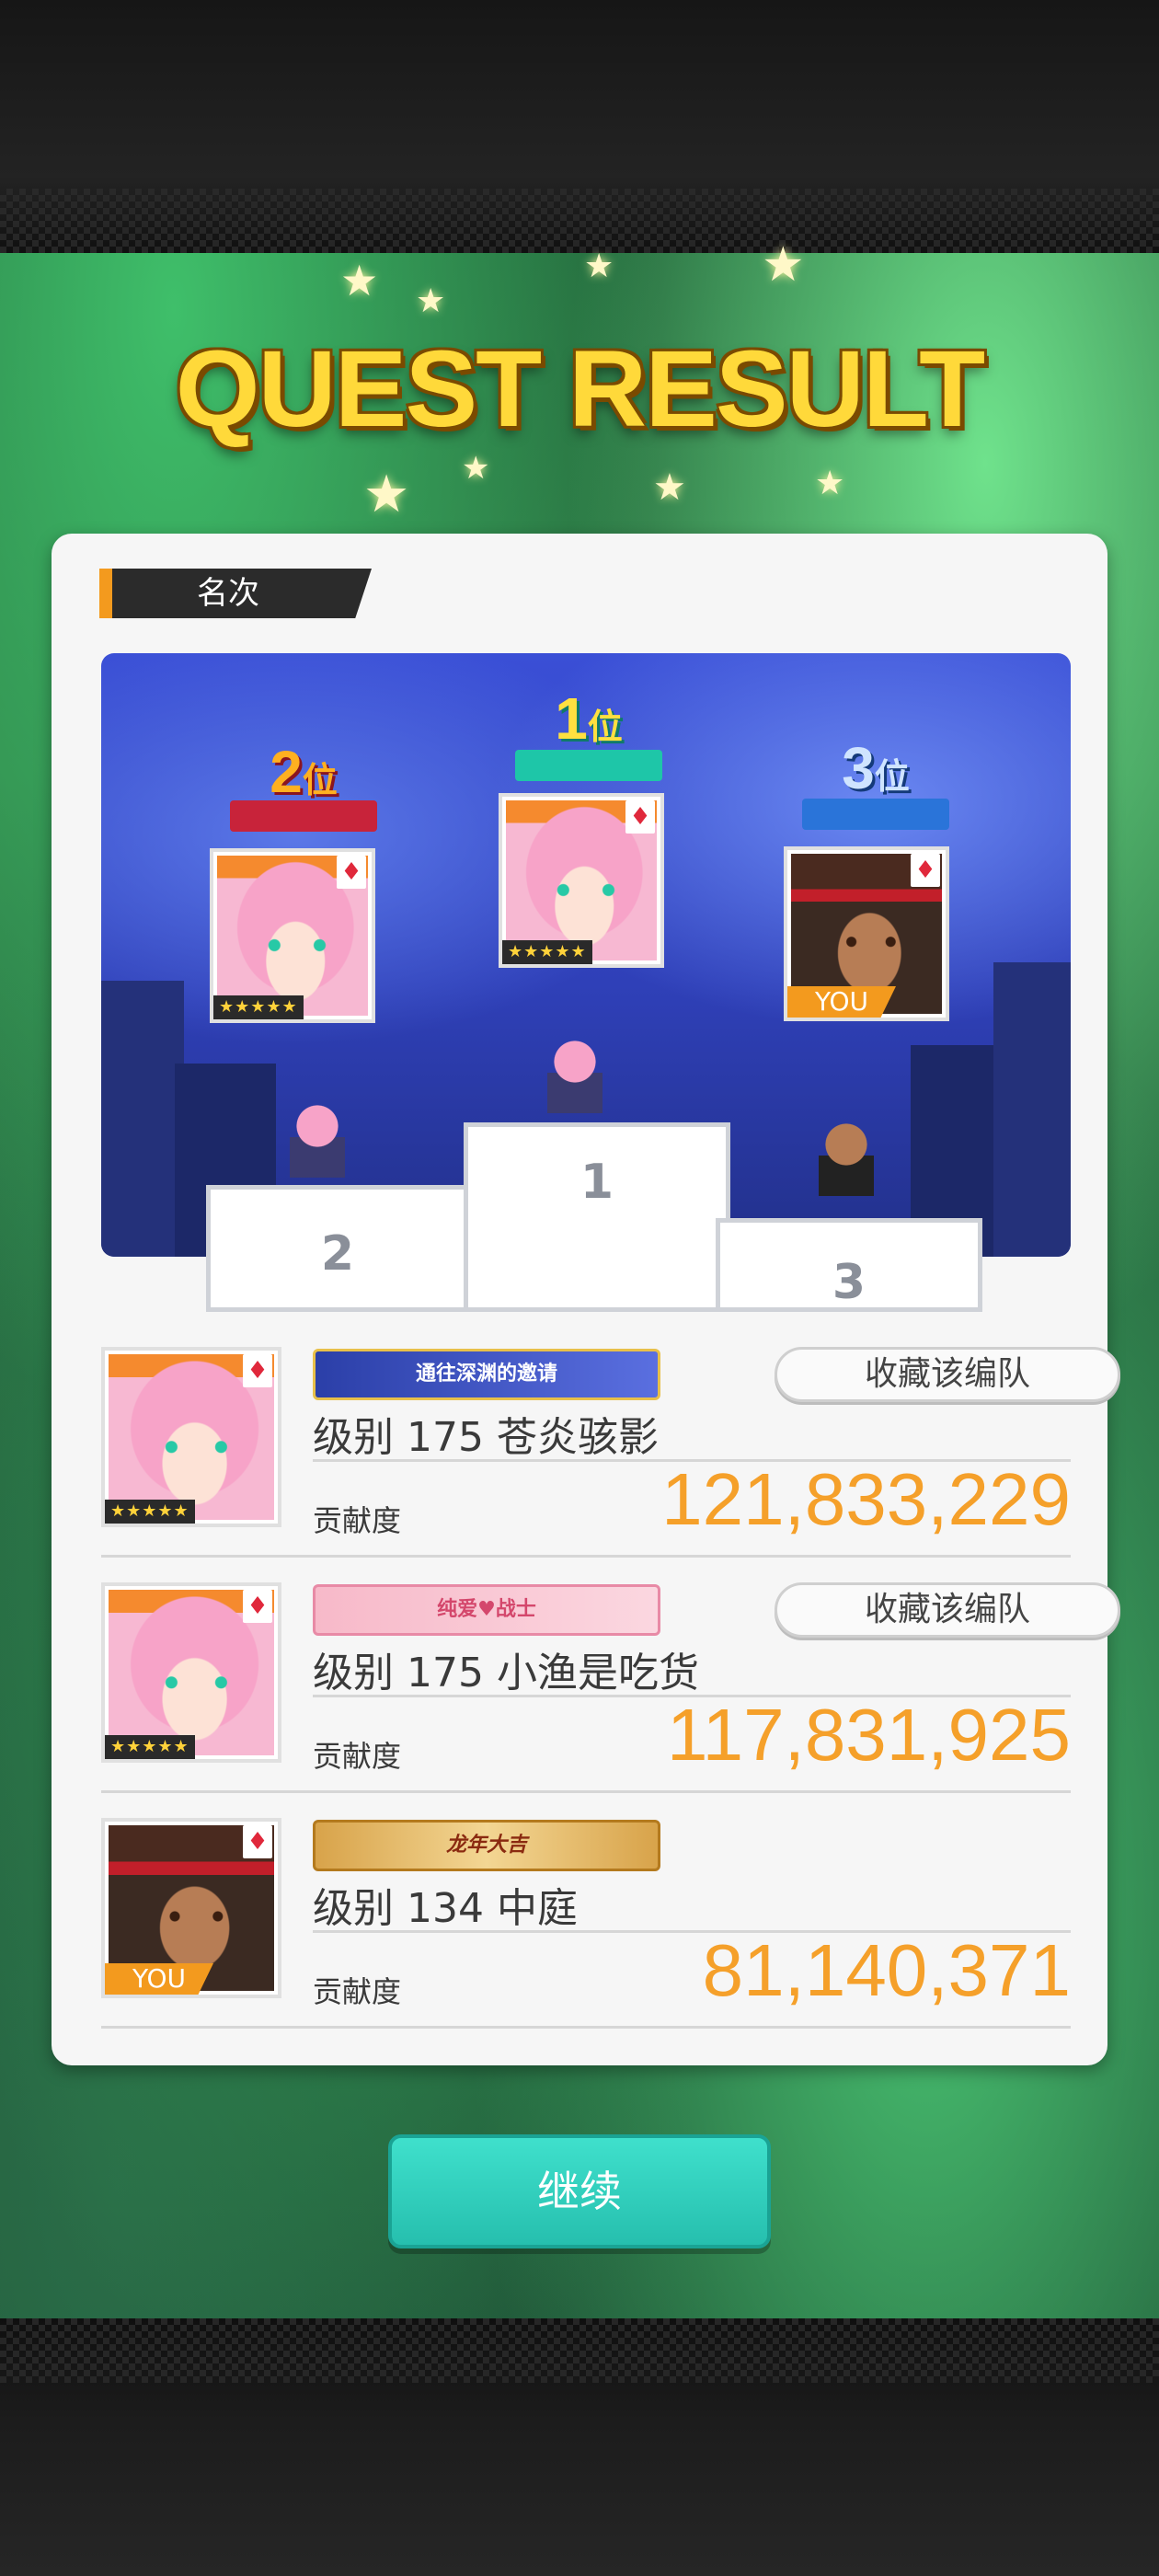 Image resolution: width=1159 pixels, height=2576 pixels. What do you see at coordinates (886, 1970) in the screenshot?
I see `contribution-value: 81,140,371` at bounding box center [886, 1970].